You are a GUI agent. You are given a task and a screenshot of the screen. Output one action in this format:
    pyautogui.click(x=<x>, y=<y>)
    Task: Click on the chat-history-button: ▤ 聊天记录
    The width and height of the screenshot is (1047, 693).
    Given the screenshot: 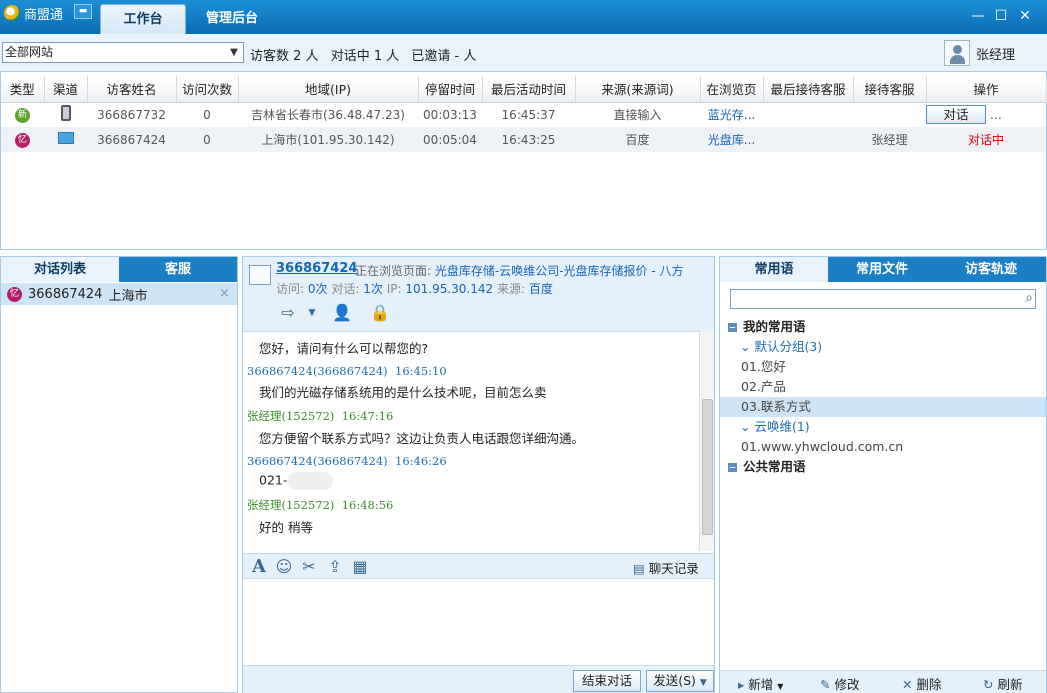 What is the action you would take?
    pyautogui.click(x=666, y=567)
    